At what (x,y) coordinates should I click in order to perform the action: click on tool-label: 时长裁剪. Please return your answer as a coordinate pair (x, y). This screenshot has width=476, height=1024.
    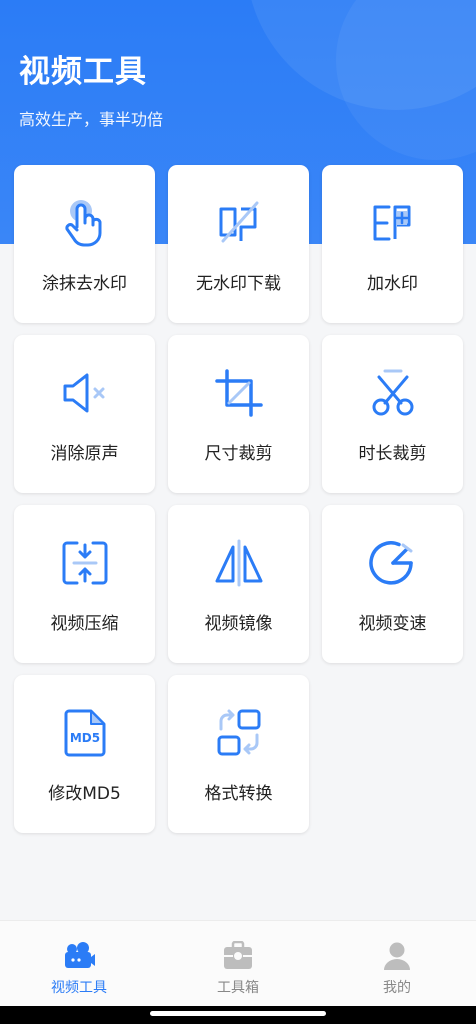
    Looking at the image, I should click on (392, 454).